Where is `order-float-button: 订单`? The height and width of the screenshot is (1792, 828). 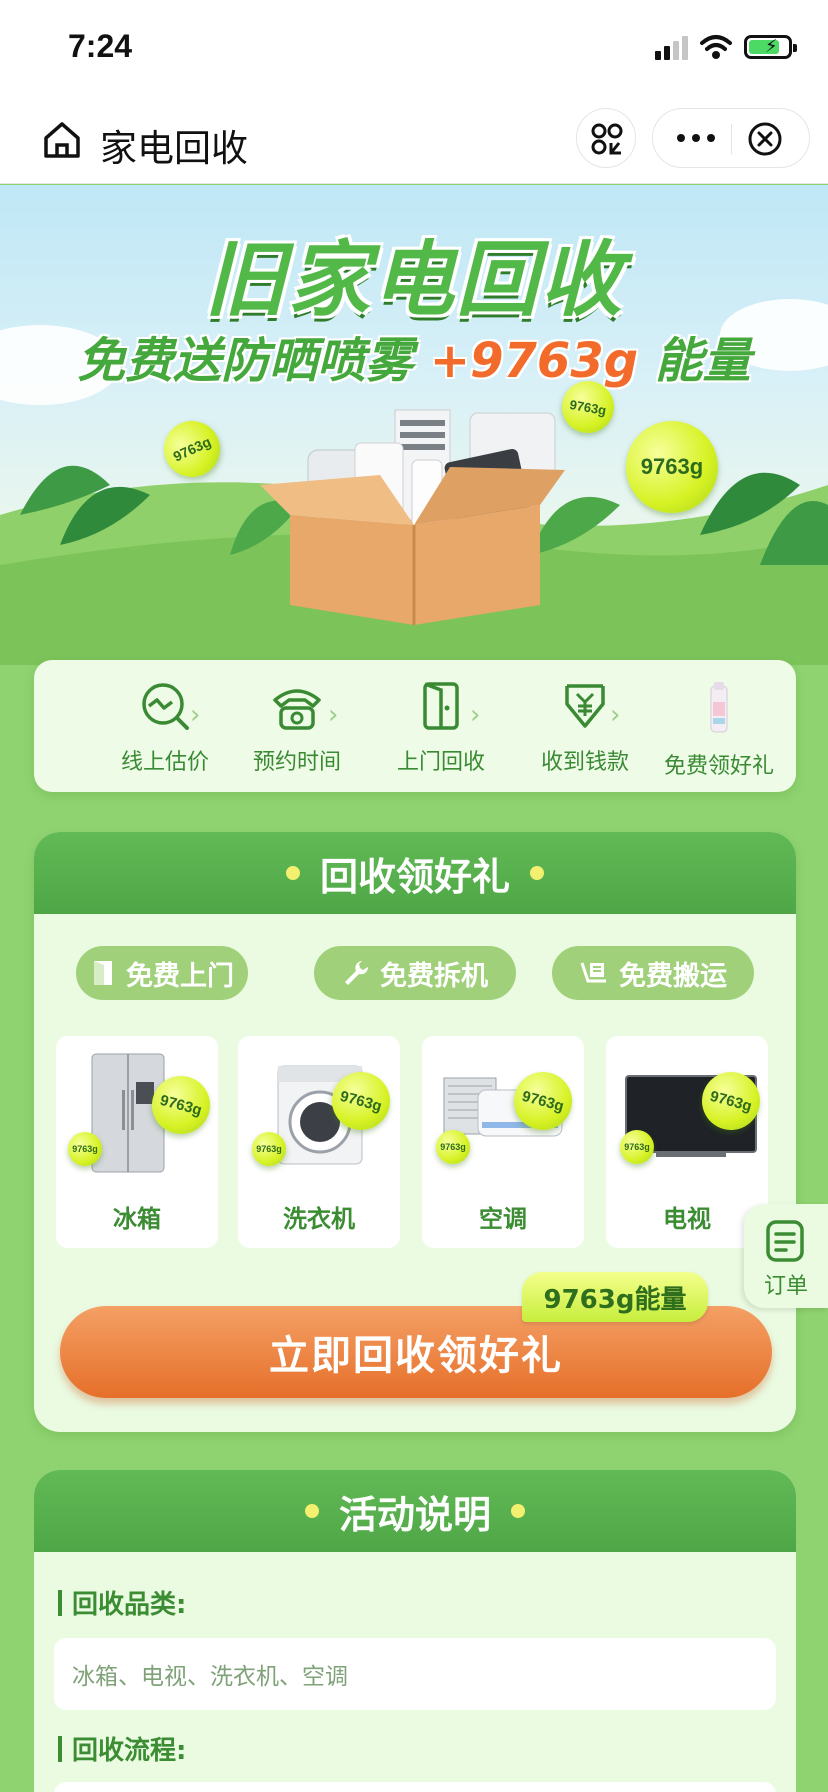
order-float-button: 订单 is located at coordinates (786, 1256).